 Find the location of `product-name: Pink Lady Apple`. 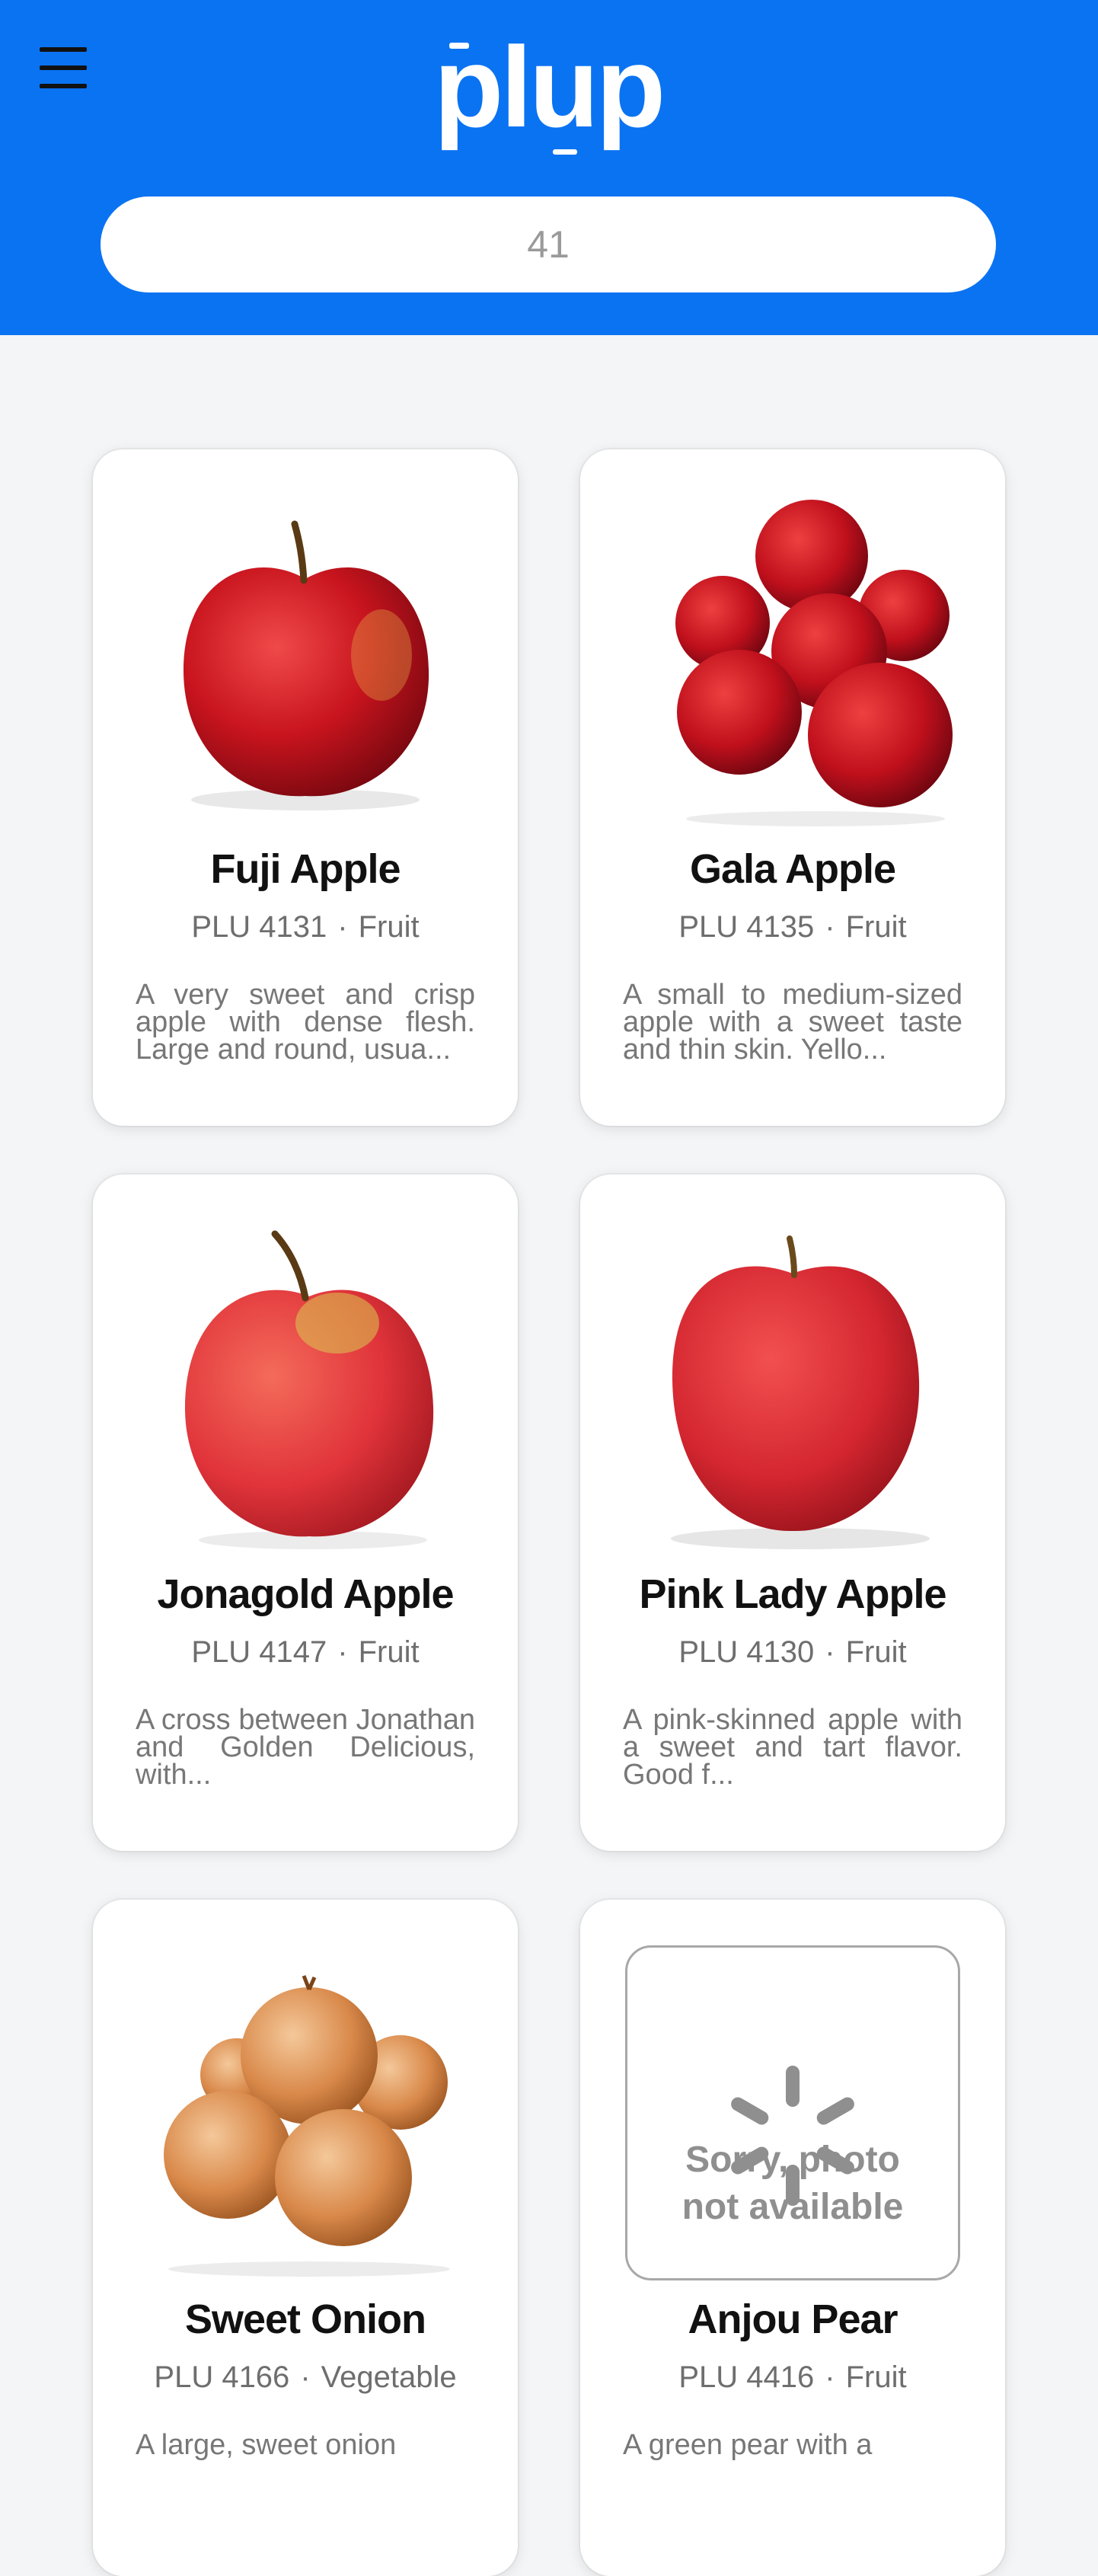

product-name: Pink Lady Apple is located at coordinates (793, 1594).